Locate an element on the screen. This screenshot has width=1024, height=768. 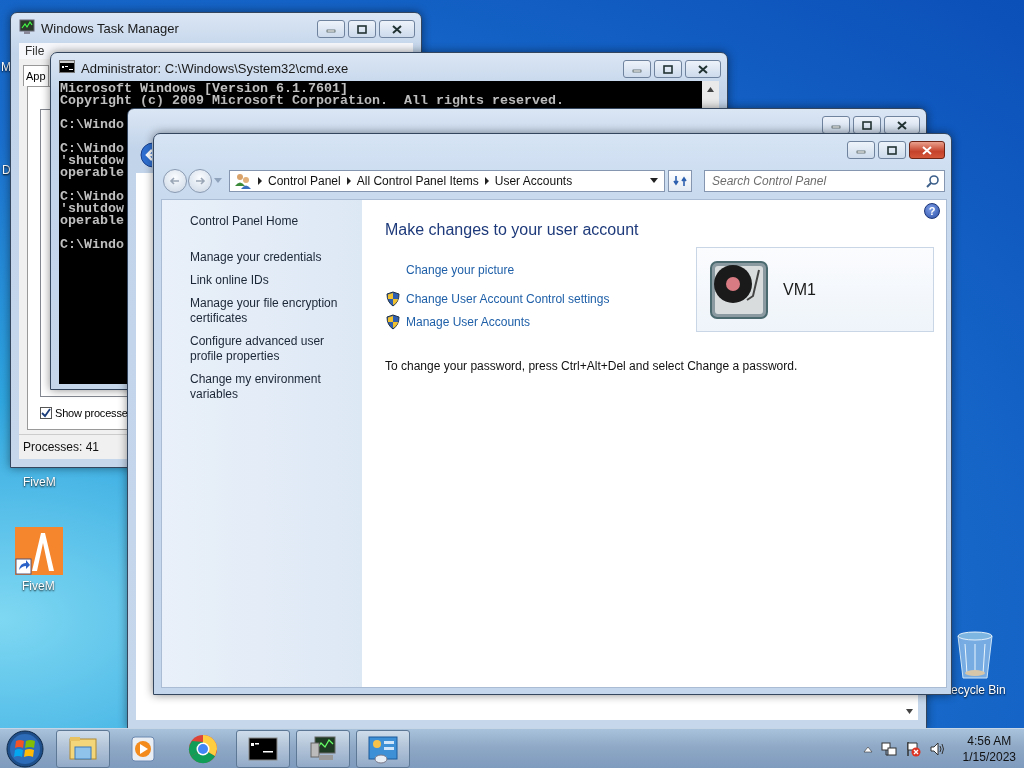
status-text: Processes: 41 is located at coordinates (61, 447).